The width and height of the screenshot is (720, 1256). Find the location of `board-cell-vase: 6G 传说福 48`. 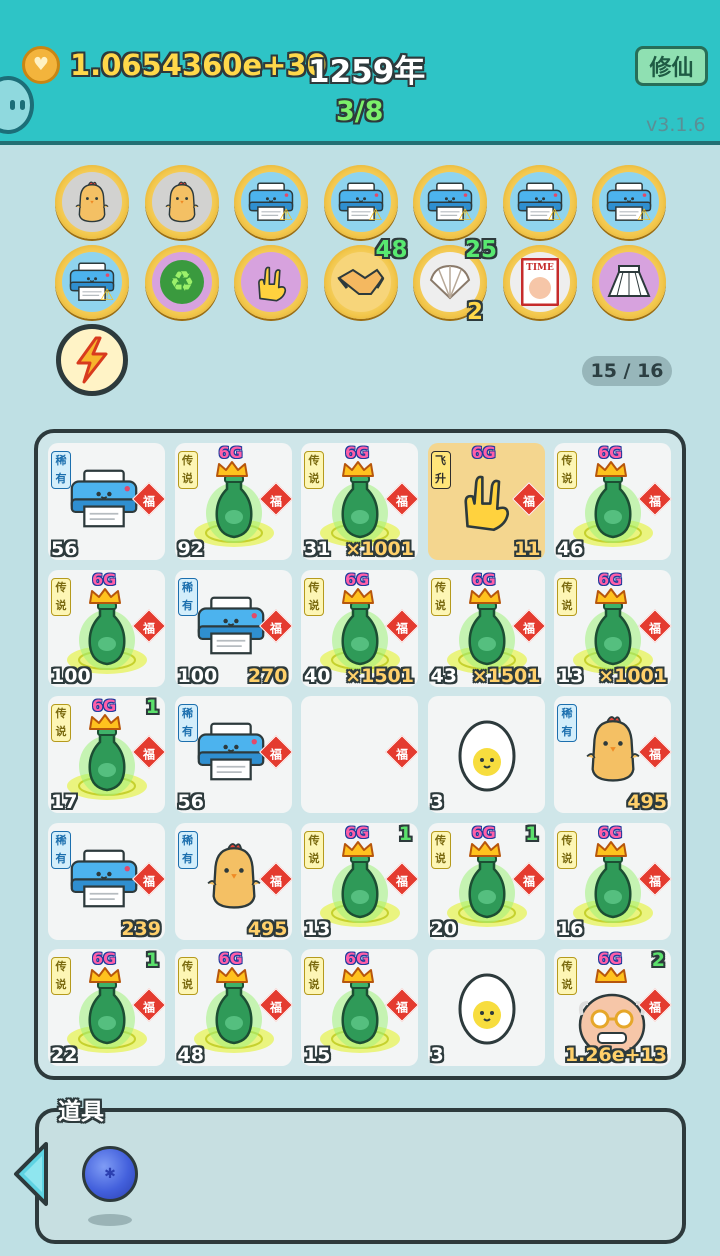

board-cell-vase: 6G 传说福 48 is located at coordinates (233, 1007).